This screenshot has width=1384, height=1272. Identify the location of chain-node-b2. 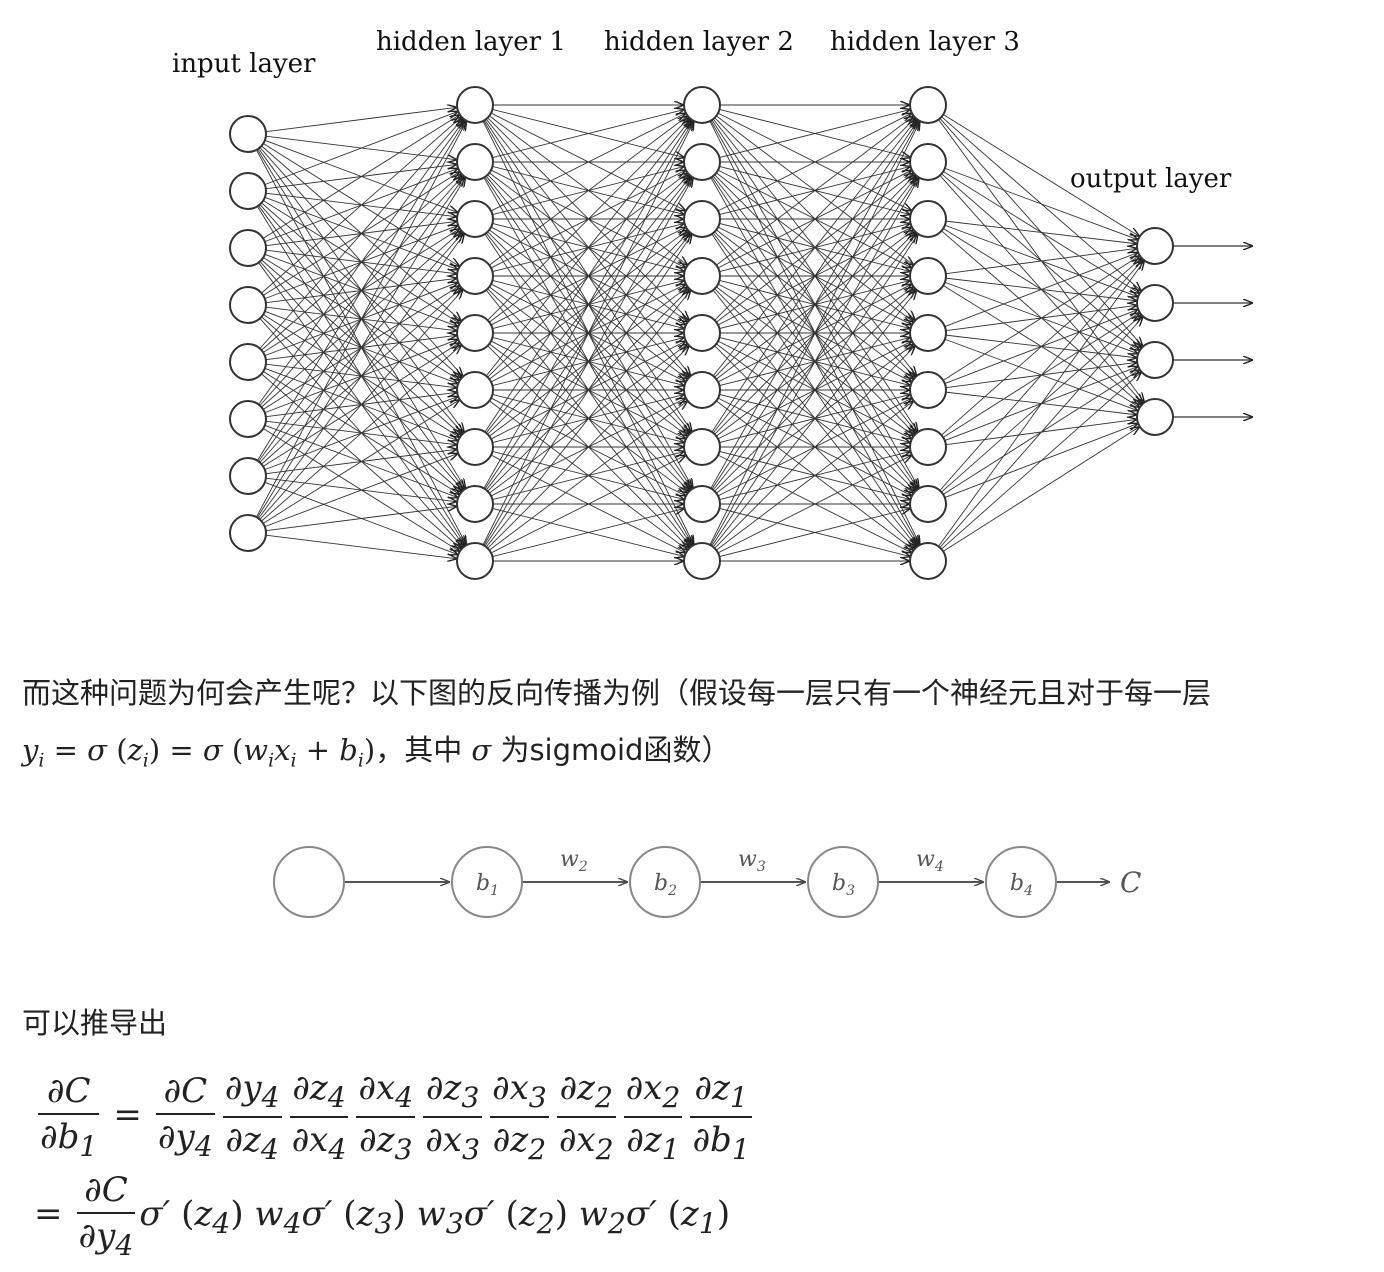
(665, 882).